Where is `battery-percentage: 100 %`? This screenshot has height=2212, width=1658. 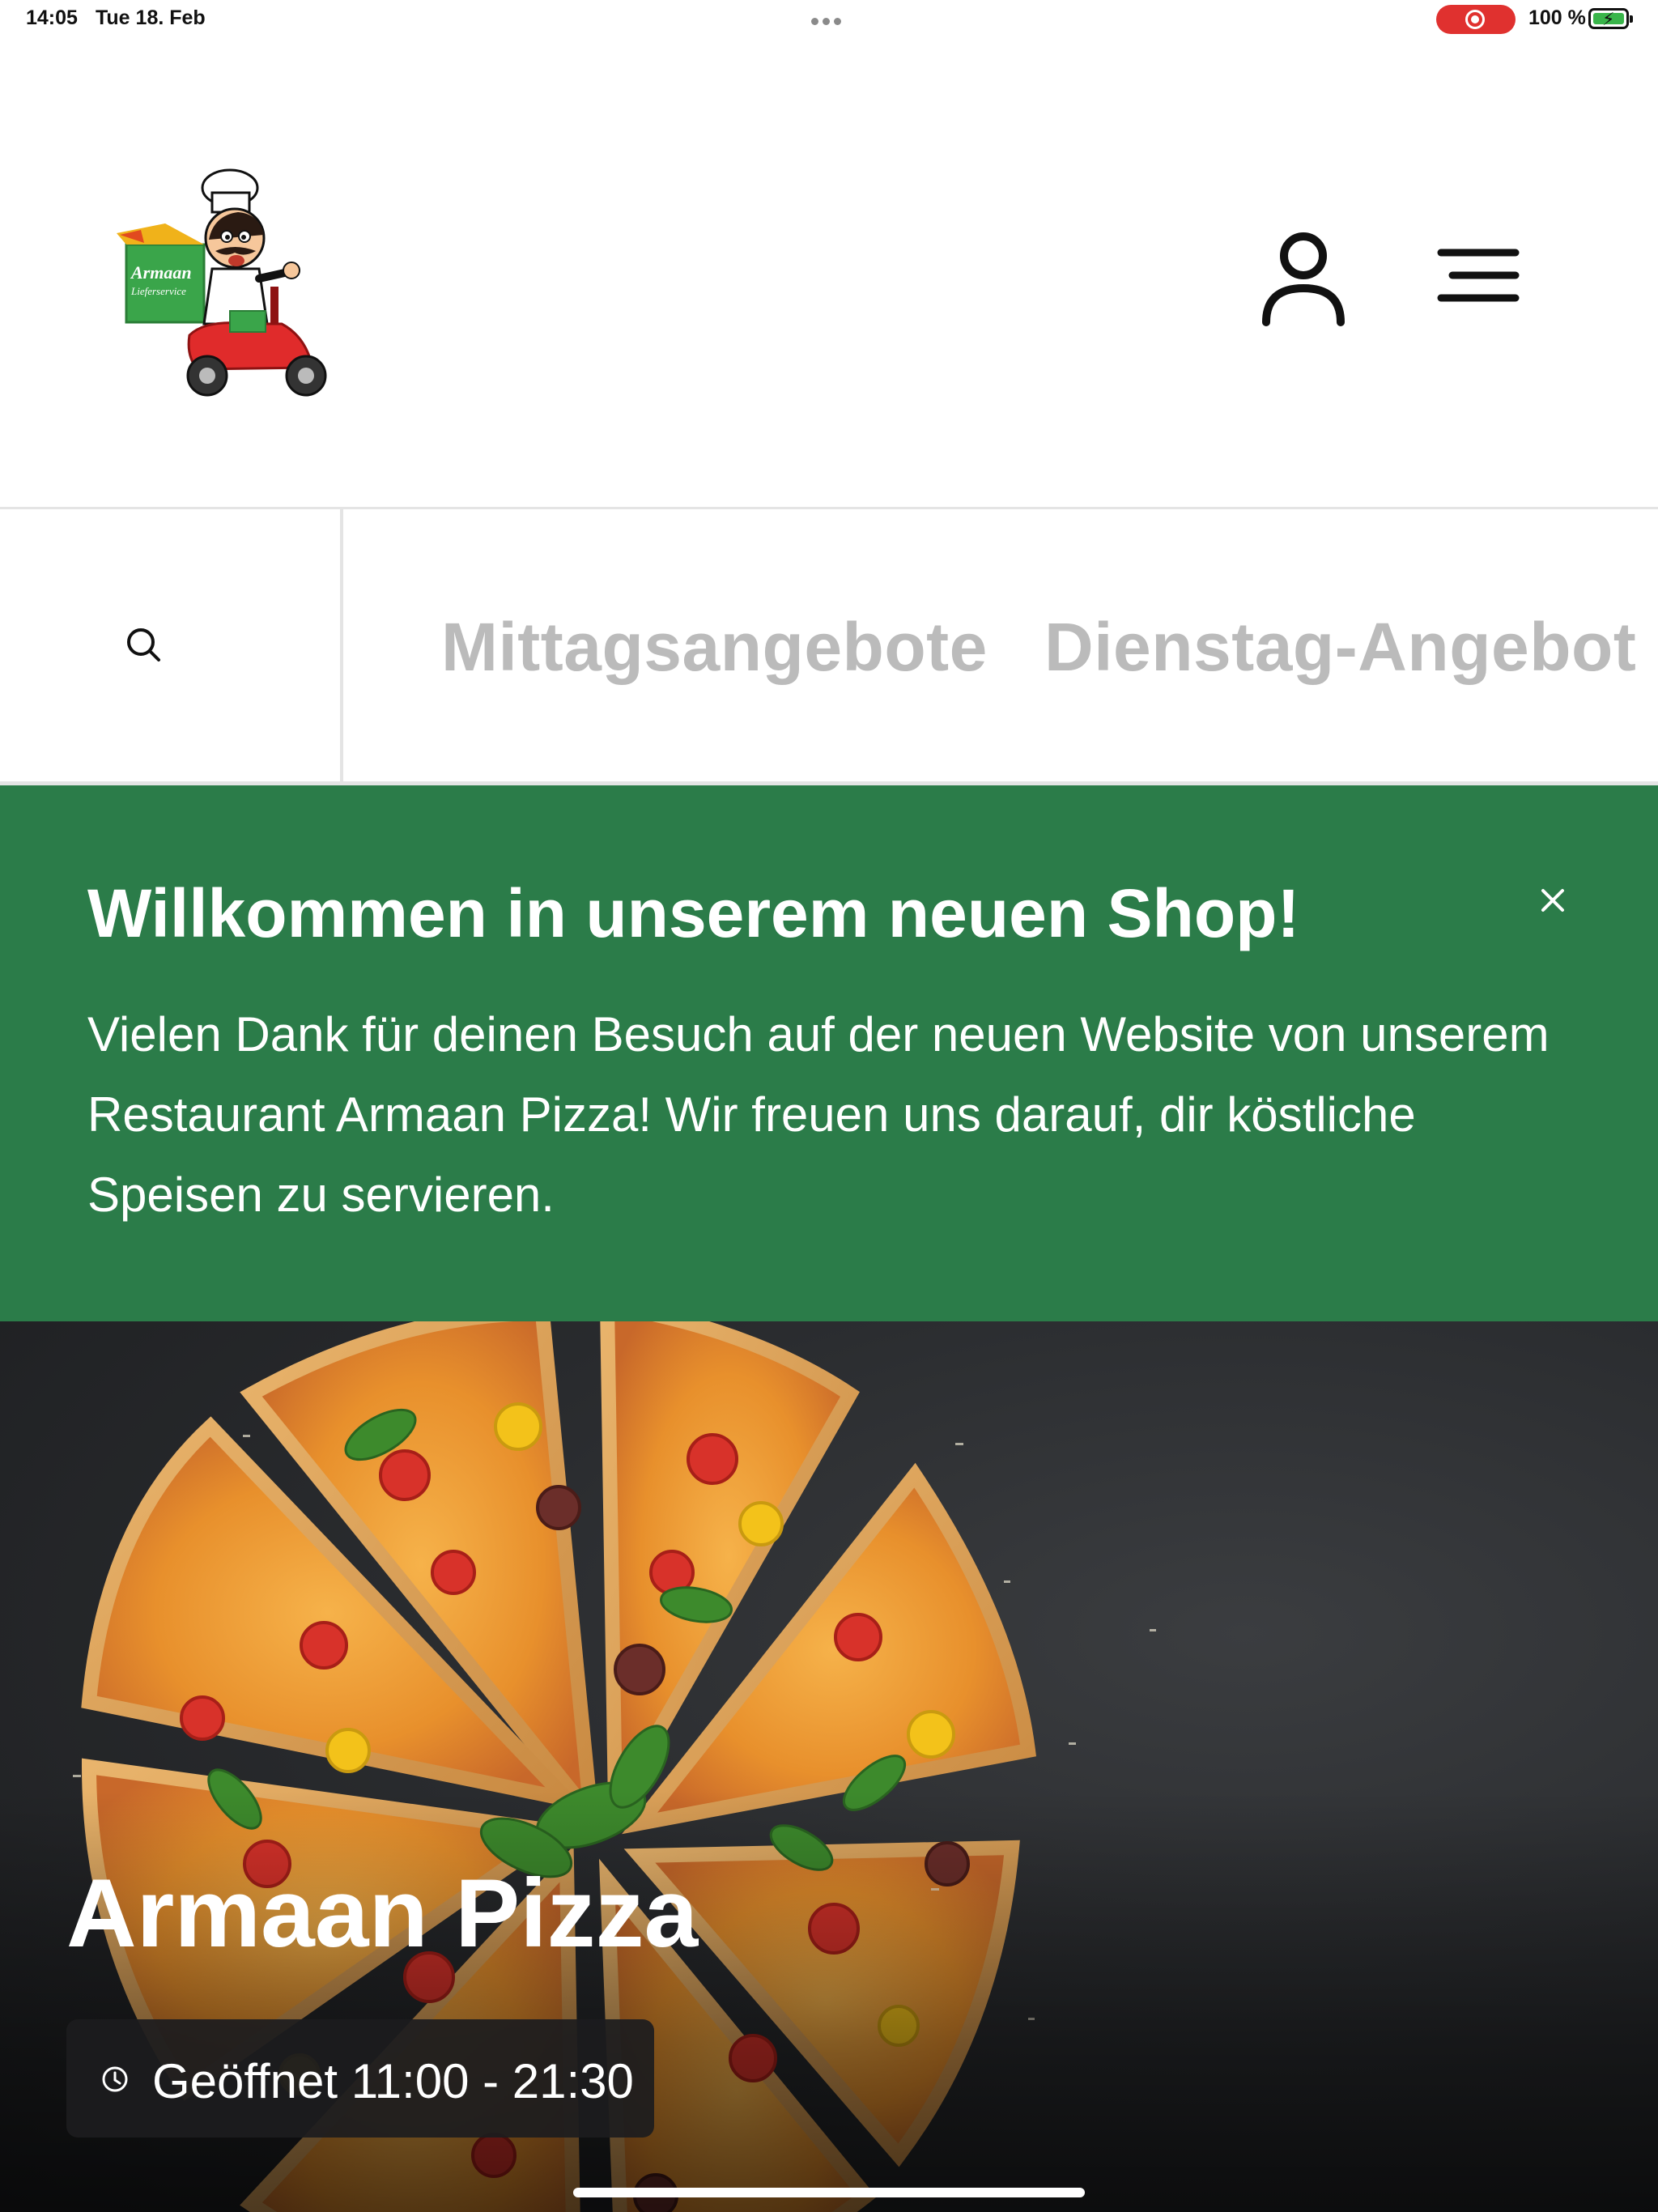
battery-percentage: 100 % is located at coordinates (1557, 18).